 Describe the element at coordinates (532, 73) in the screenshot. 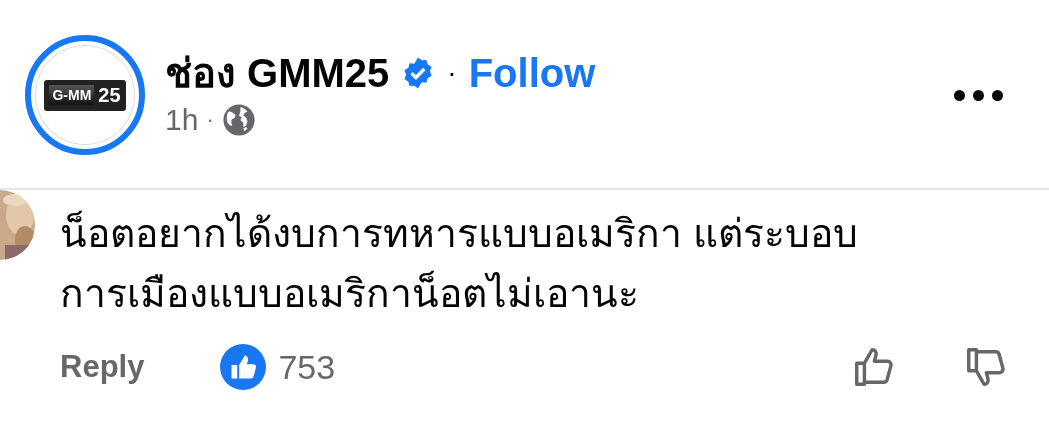

I see `follow-button: Follow` at that location.